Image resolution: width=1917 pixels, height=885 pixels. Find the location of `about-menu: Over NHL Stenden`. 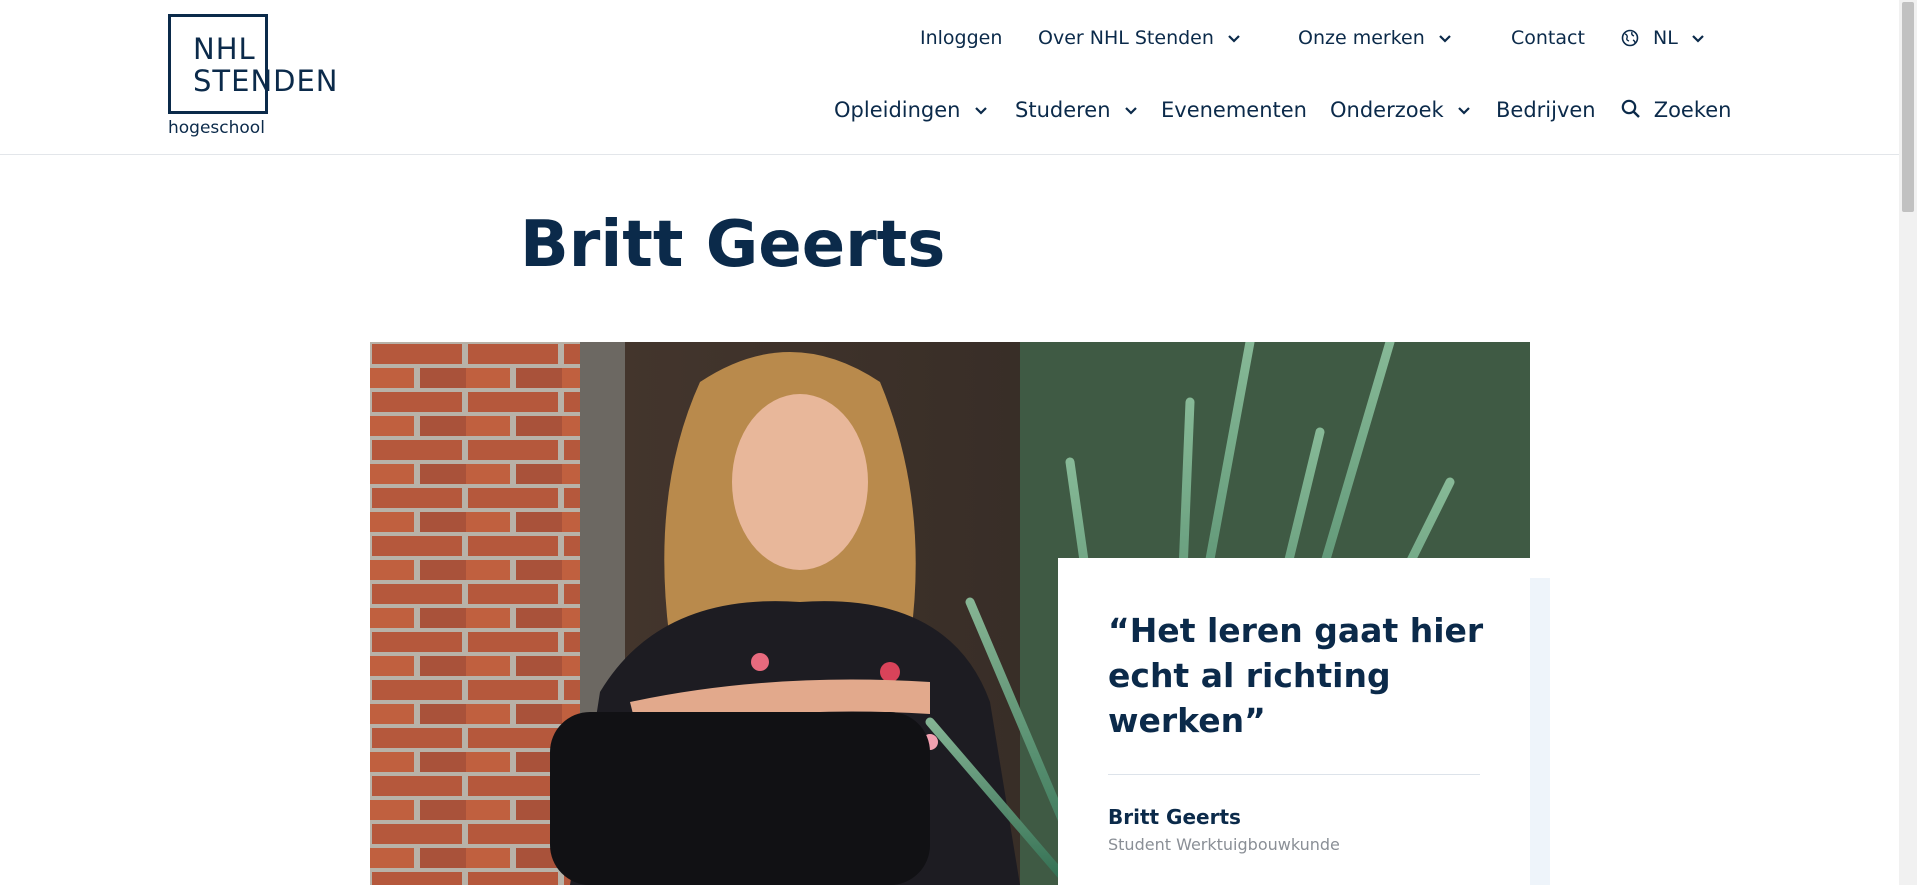

about-menu: Over NHL Stenden is located at coordinates (1139, 38).